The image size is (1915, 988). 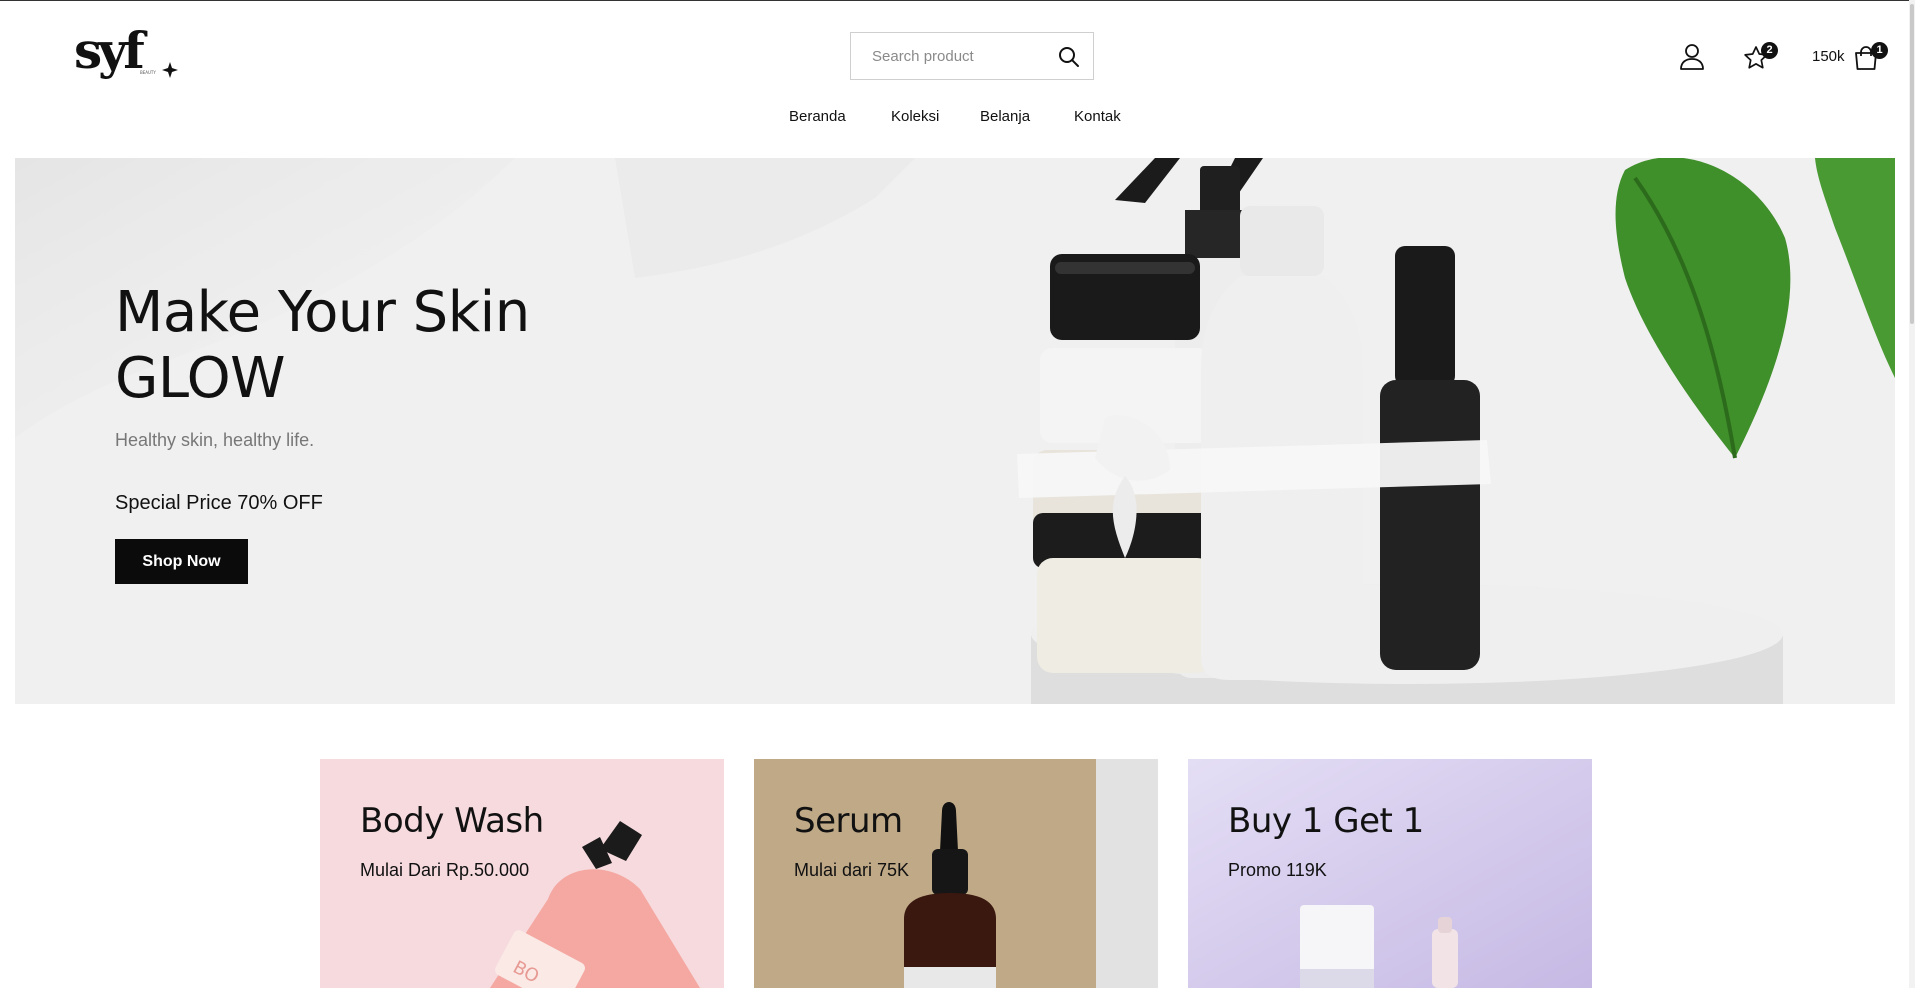 I want to click on wishlist-button: 2, so click(x=1760, y=56).